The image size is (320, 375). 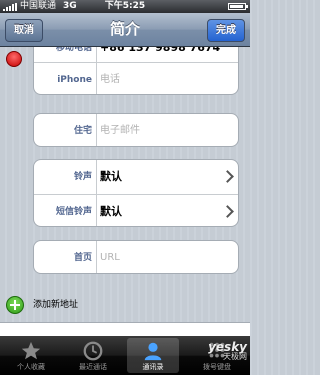 I want to click on field-label: iPhone, so click(x=74, y=80).